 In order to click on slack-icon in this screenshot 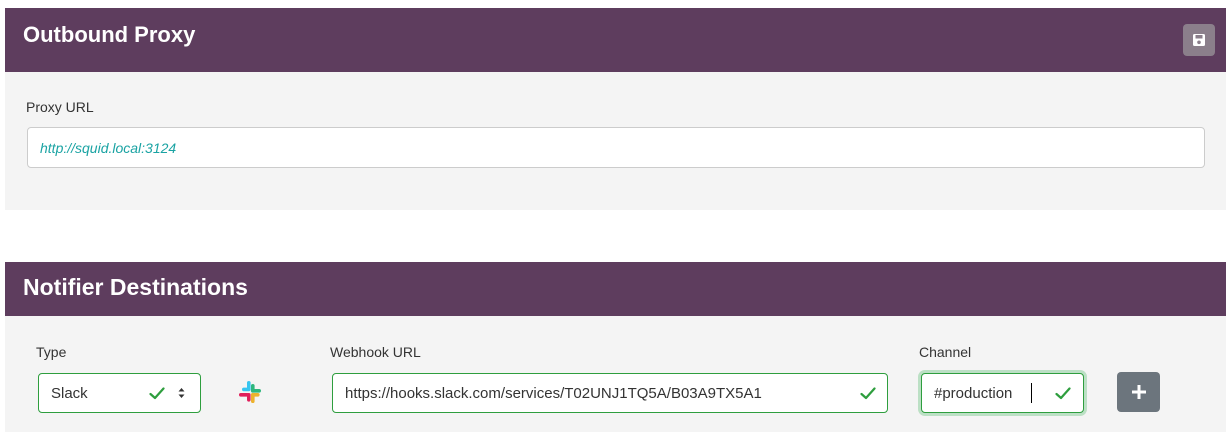, I will do `click(250, 392)`.